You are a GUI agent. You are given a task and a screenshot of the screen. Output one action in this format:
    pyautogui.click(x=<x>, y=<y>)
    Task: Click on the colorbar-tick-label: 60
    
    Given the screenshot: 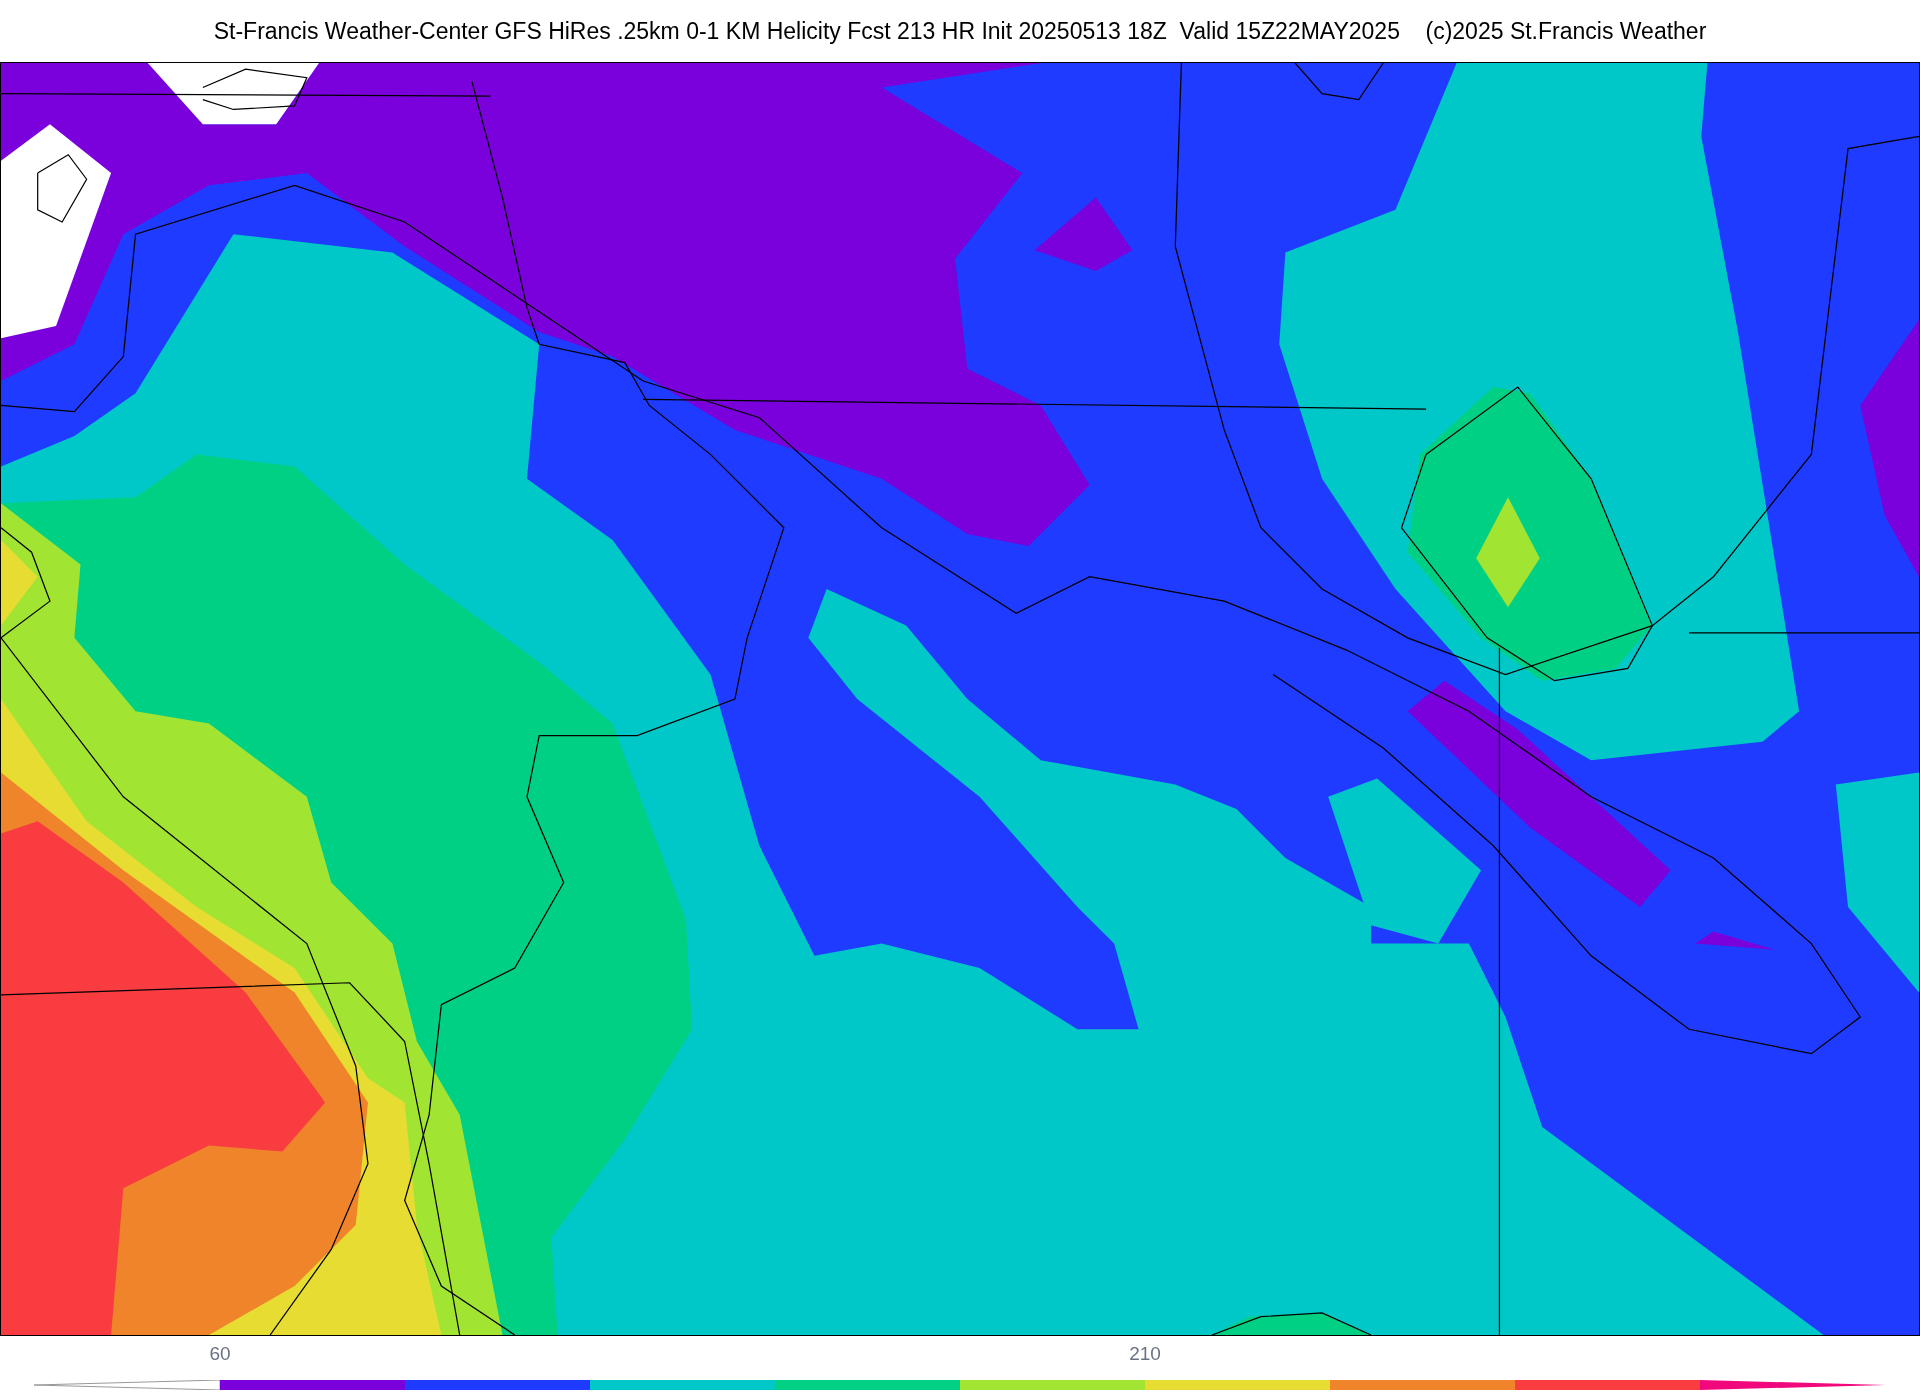 What is the action you would take?
    pyautogui.click(x=220, y=1353)
    